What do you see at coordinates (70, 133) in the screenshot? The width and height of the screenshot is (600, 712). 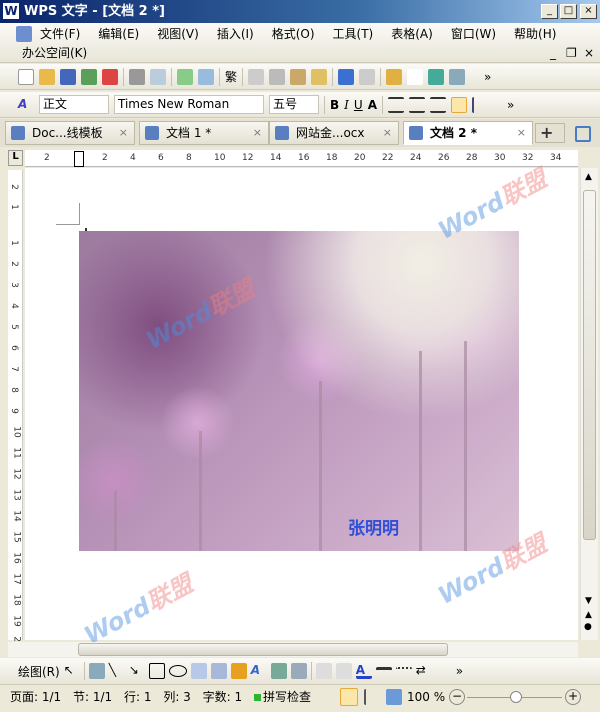 I see `tab-document: Doc...线模板 ×` at bounding box center [70, 133].